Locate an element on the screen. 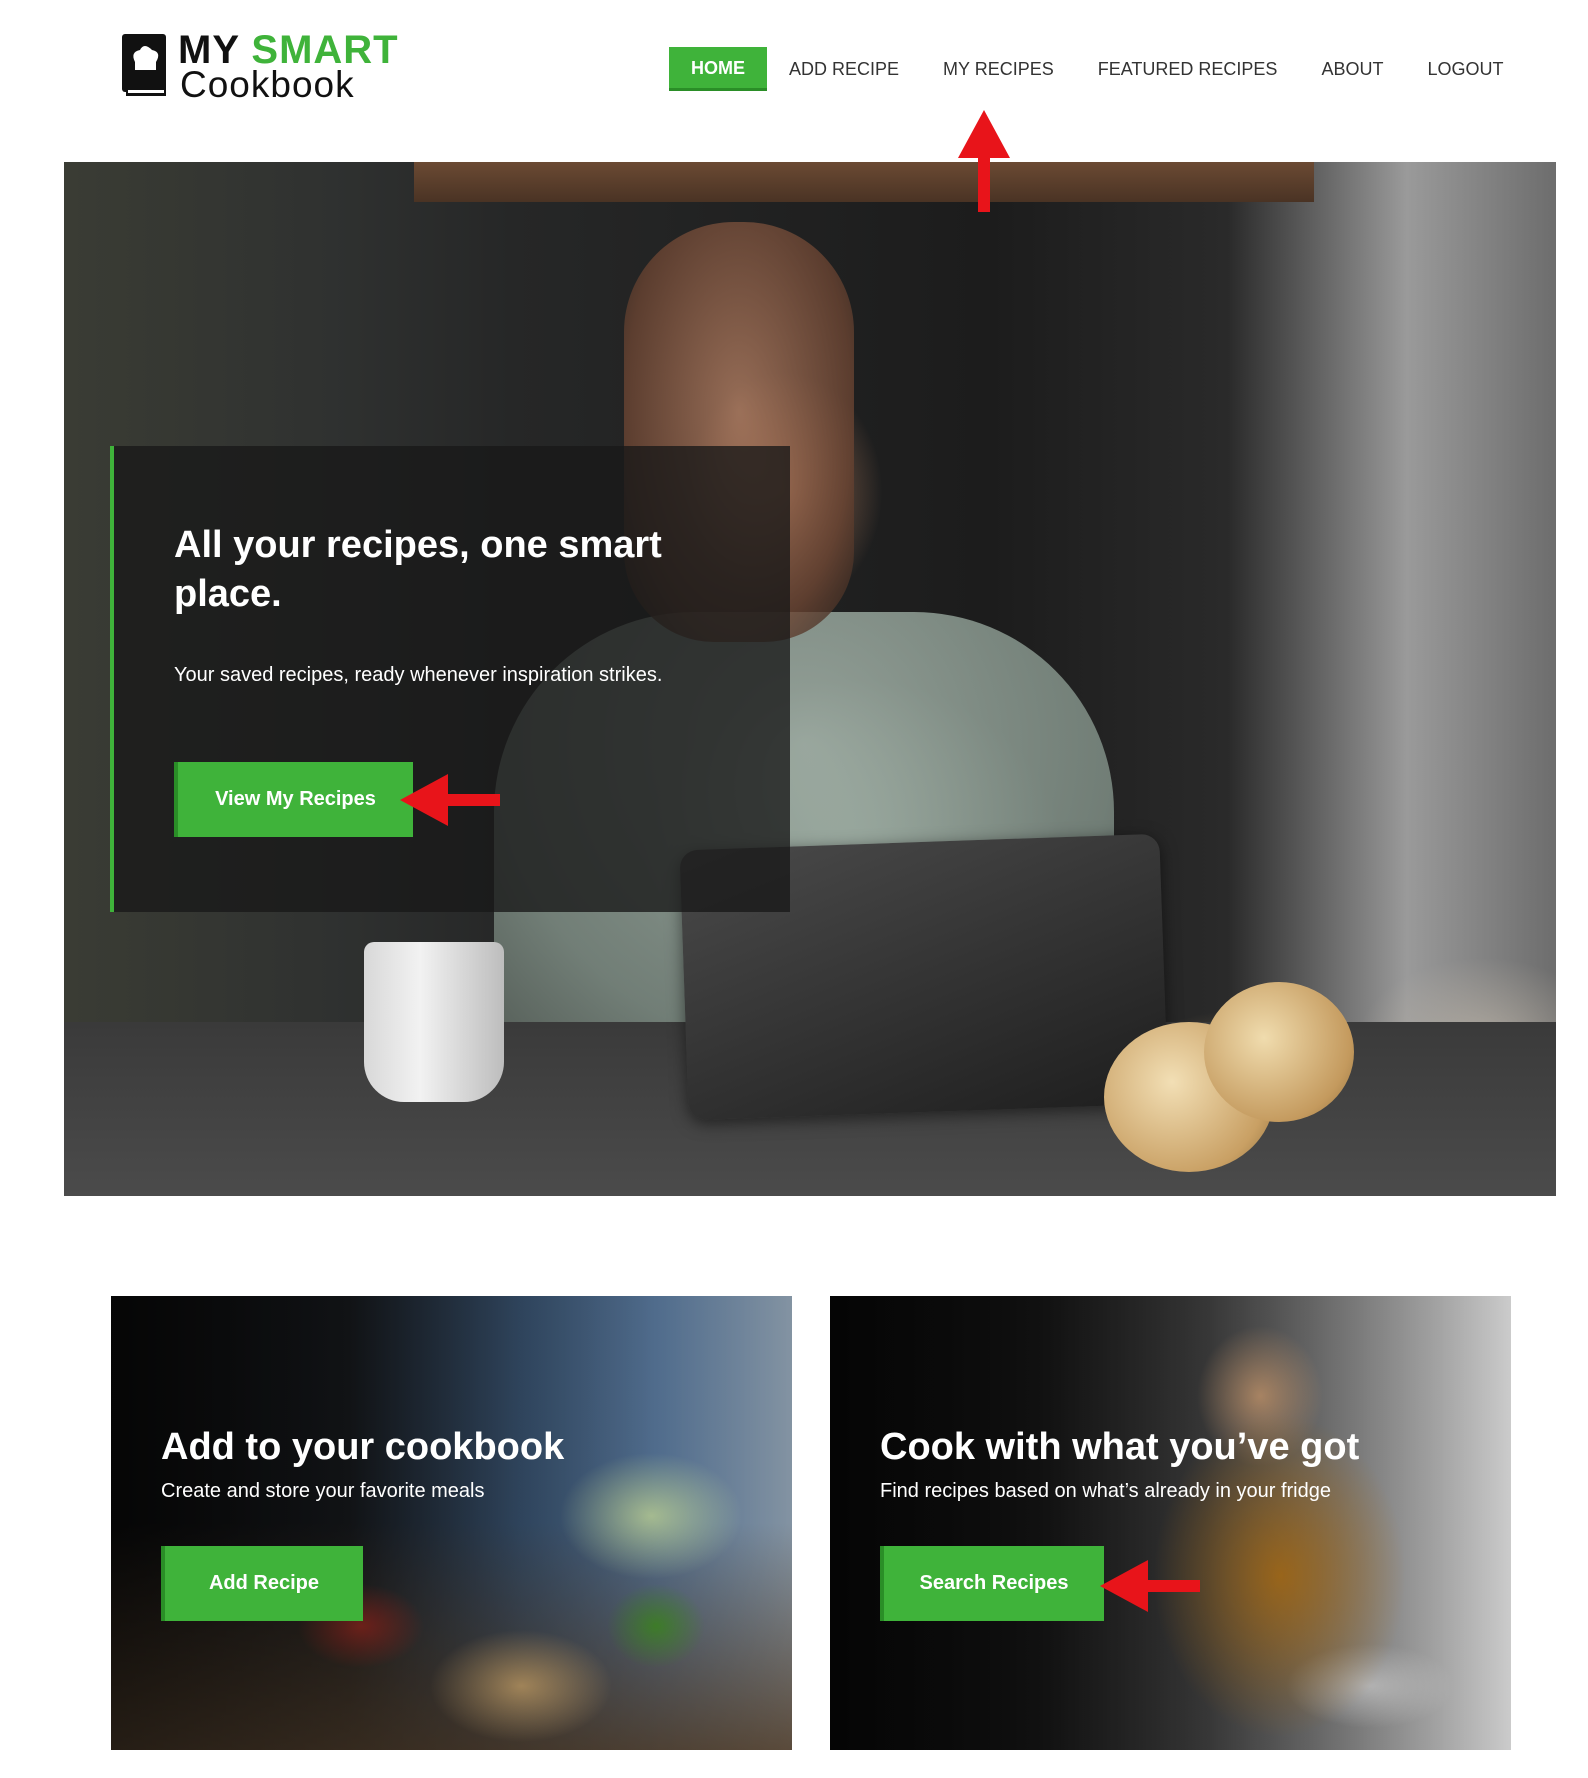  hero-image-ceiling is located at coordinates (864, 182).